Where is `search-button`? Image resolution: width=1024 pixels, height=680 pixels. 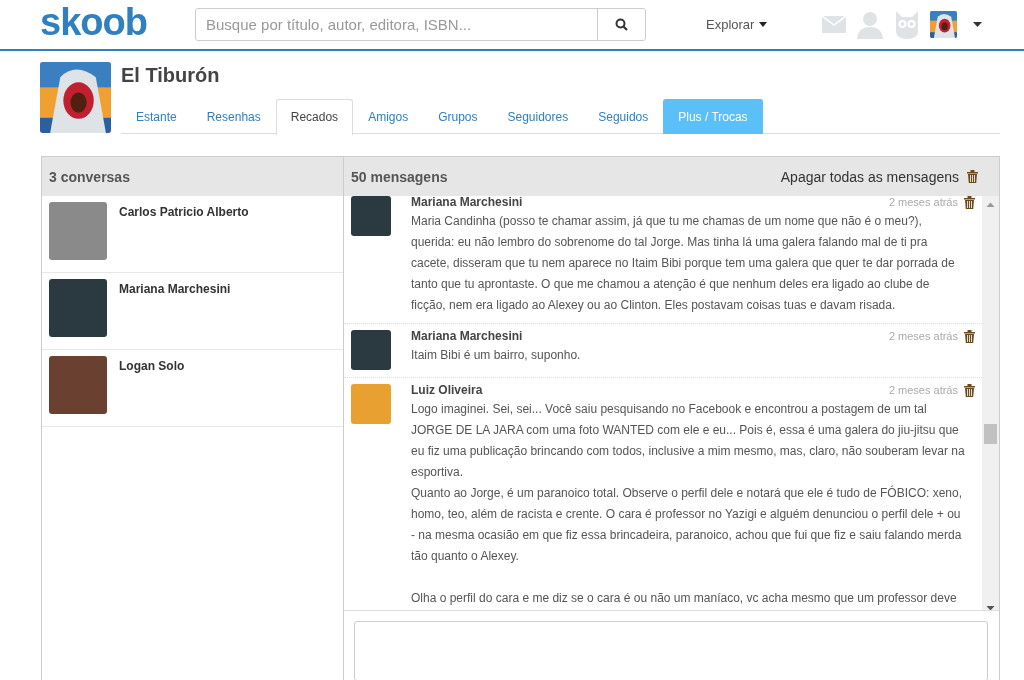 search-button is located at coordinates (621, 24).